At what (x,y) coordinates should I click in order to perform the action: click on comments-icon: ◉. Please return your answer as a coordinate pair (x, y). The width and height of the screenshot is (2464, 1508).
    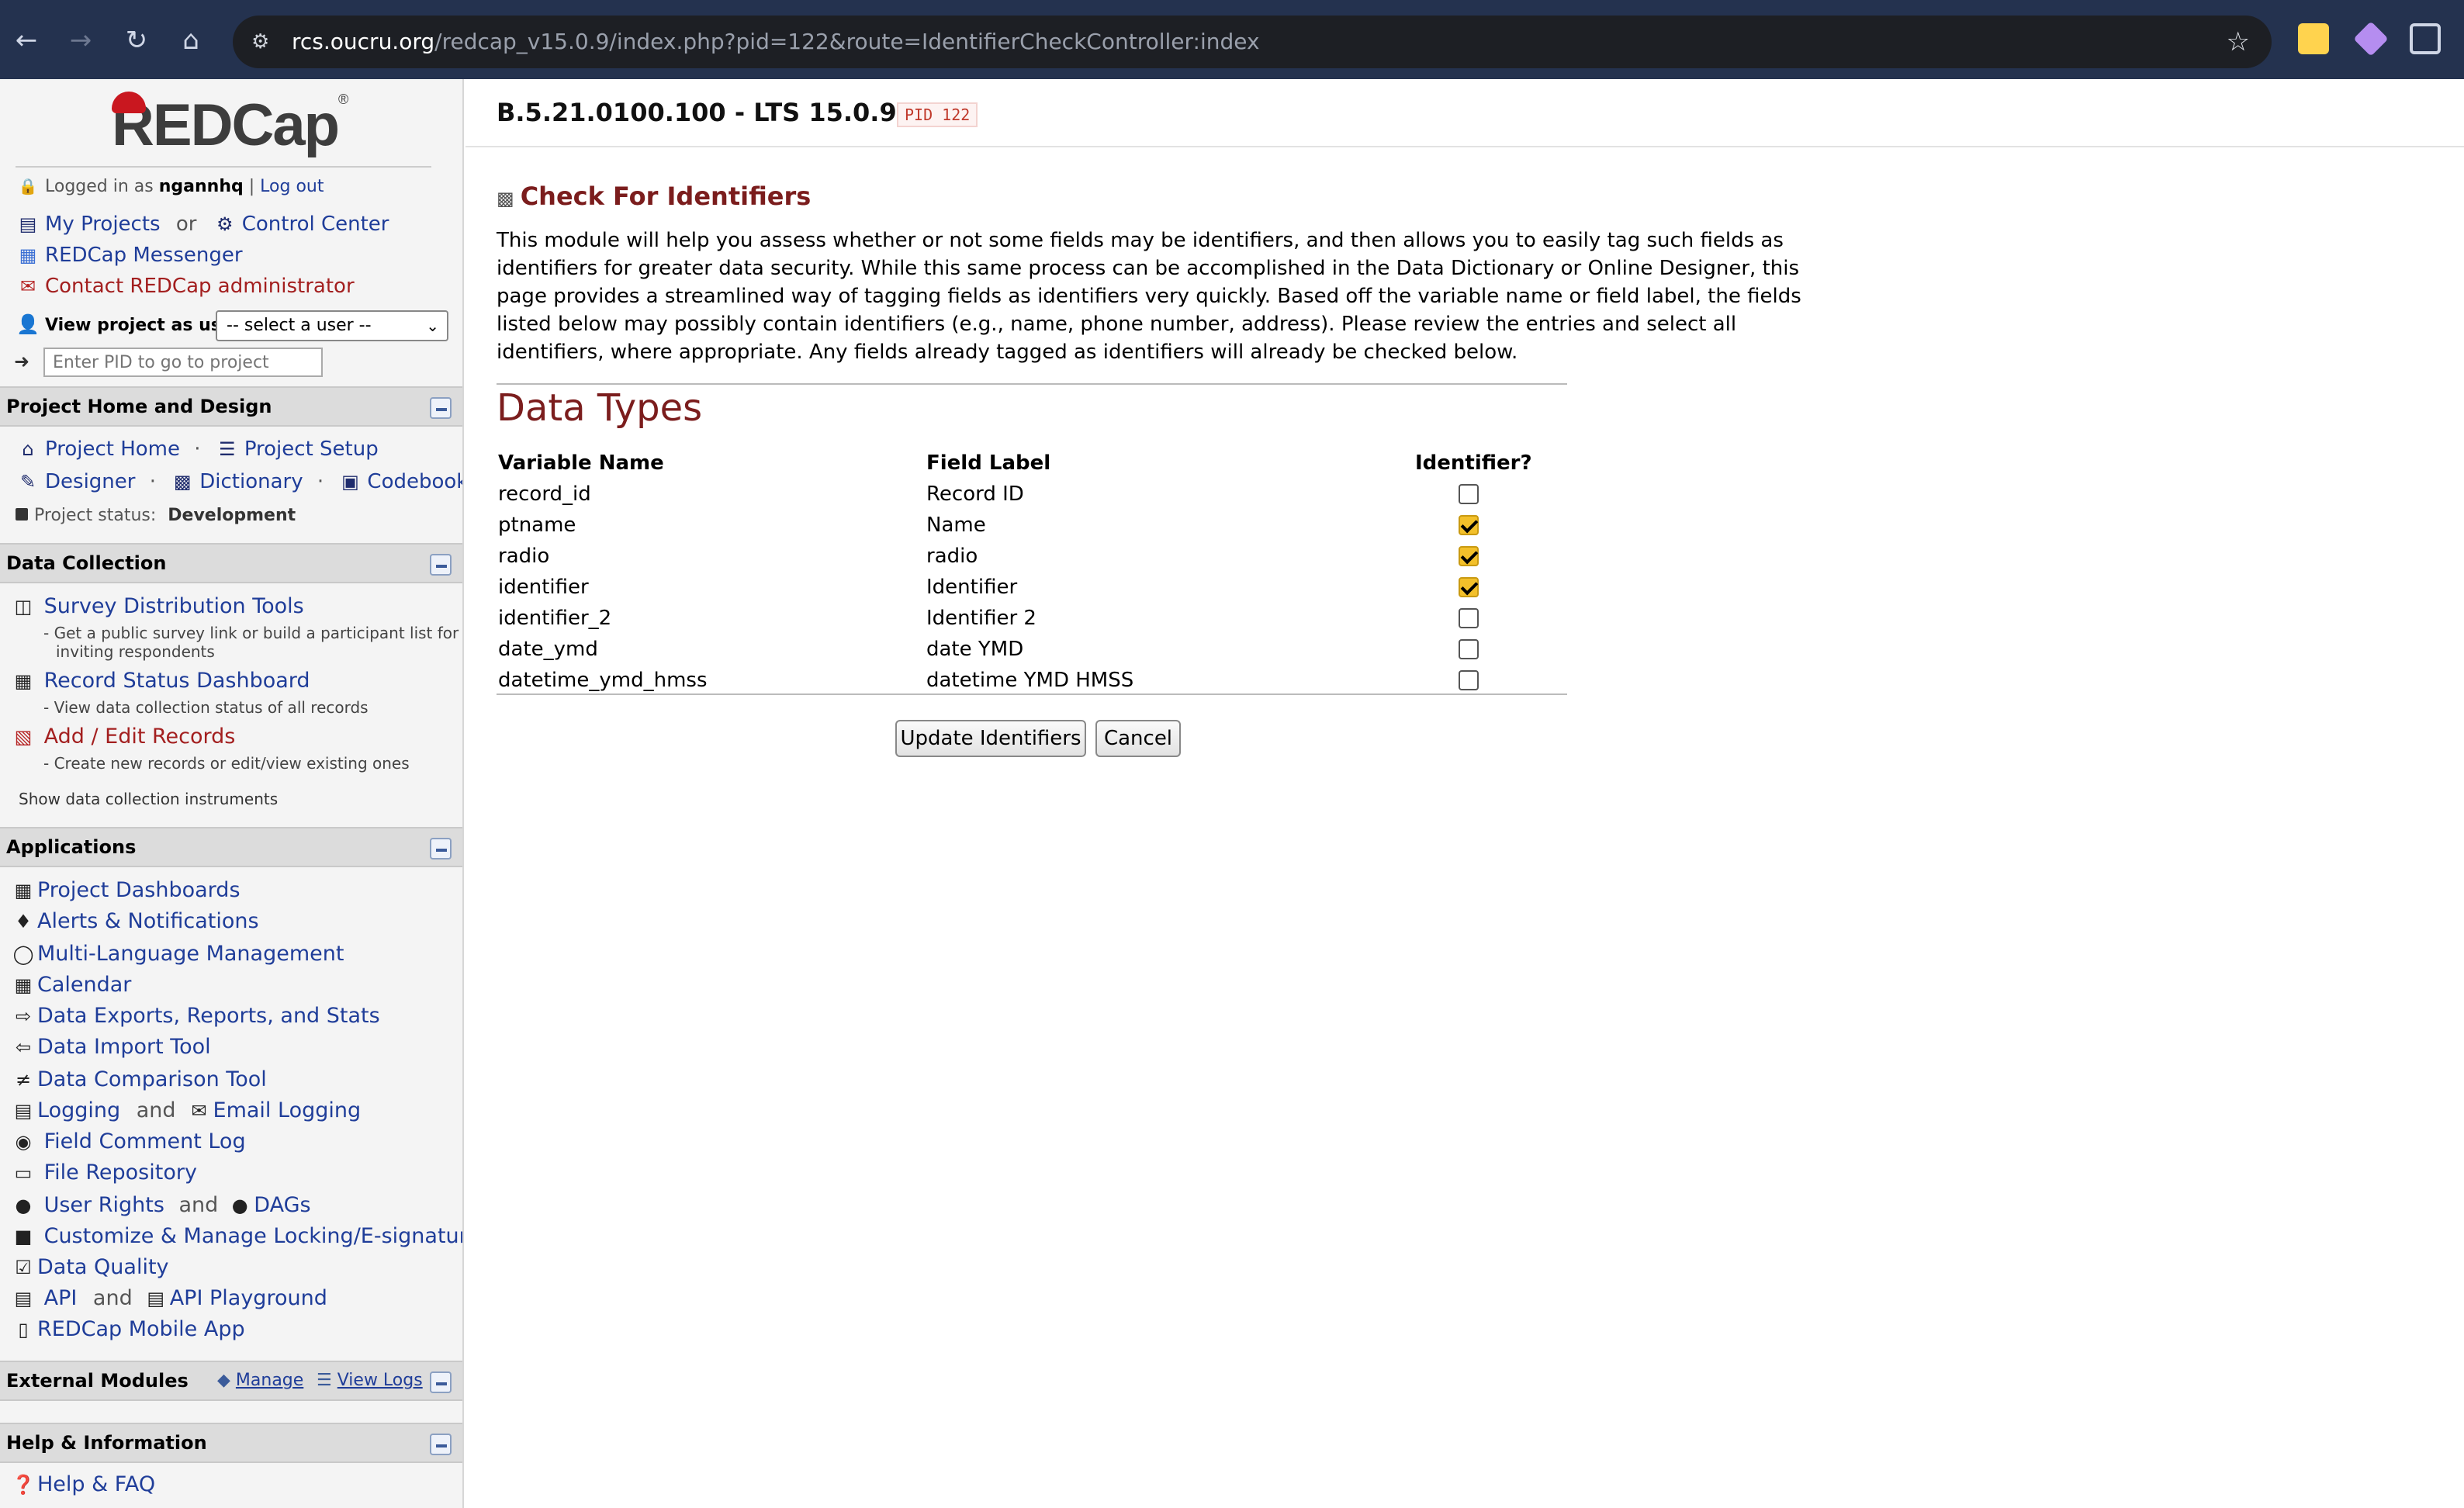
    Looking at the image, I should click on (23, 1142).